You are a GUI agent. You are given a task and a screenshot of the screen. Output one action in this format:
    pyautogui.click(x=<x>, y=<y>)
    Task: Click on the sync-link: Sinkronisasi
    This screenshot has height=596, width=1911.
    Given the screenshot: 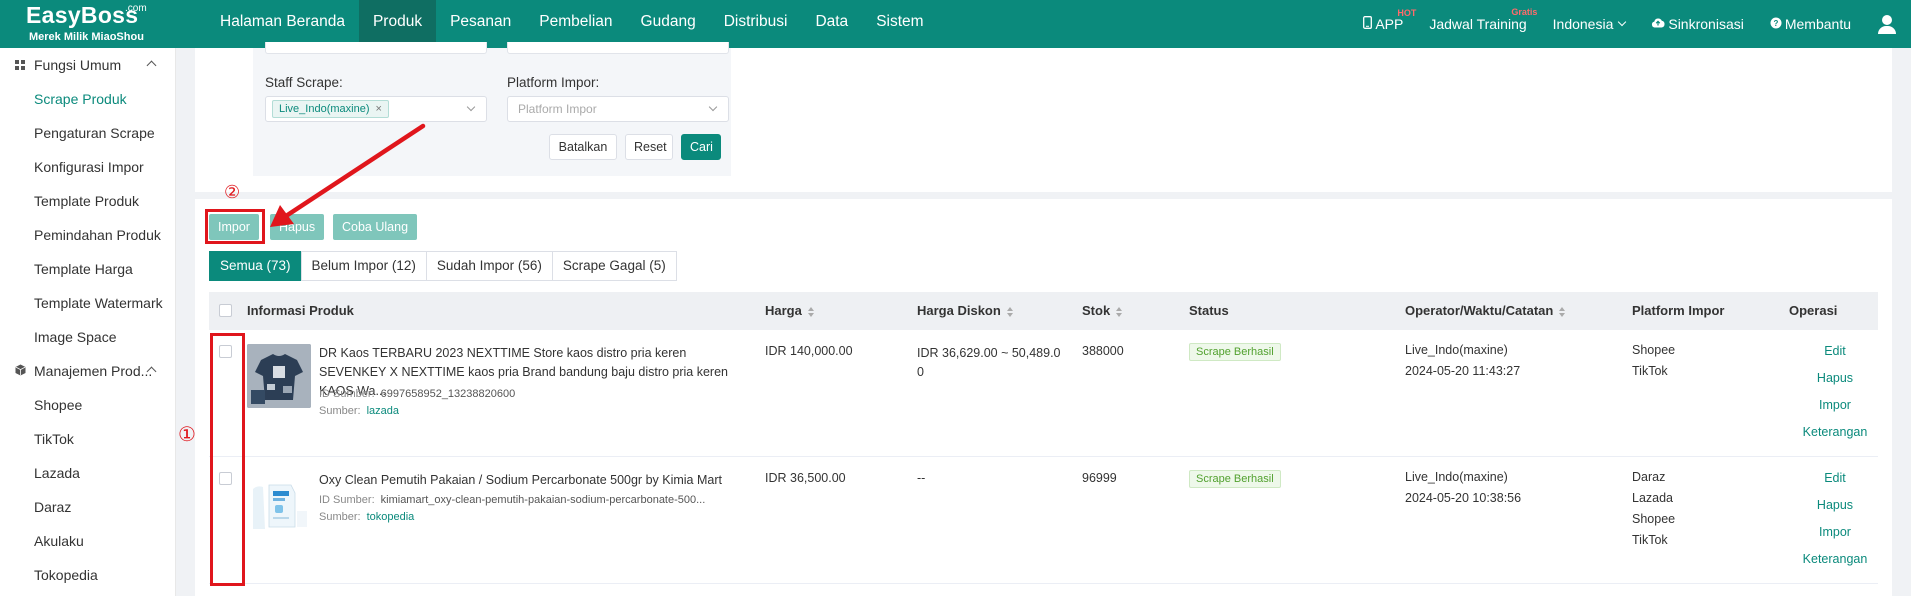 What is the action you would take?
    pyautogui.click(x=1697, y=24)
    